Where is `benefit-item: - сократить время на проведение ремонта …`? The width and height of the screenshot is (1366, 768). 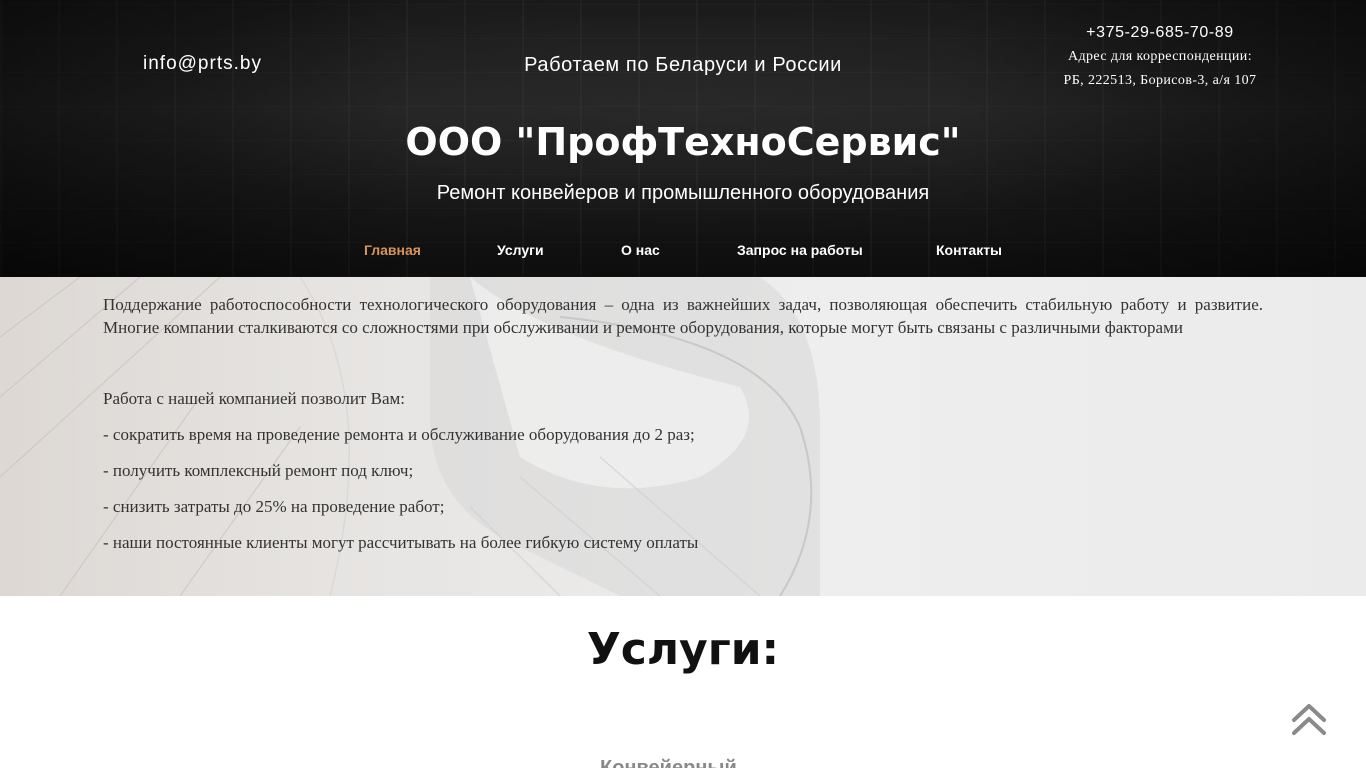
benefit-item: - сократить время на проведение ремонта … is located at coordinates (399, 434).